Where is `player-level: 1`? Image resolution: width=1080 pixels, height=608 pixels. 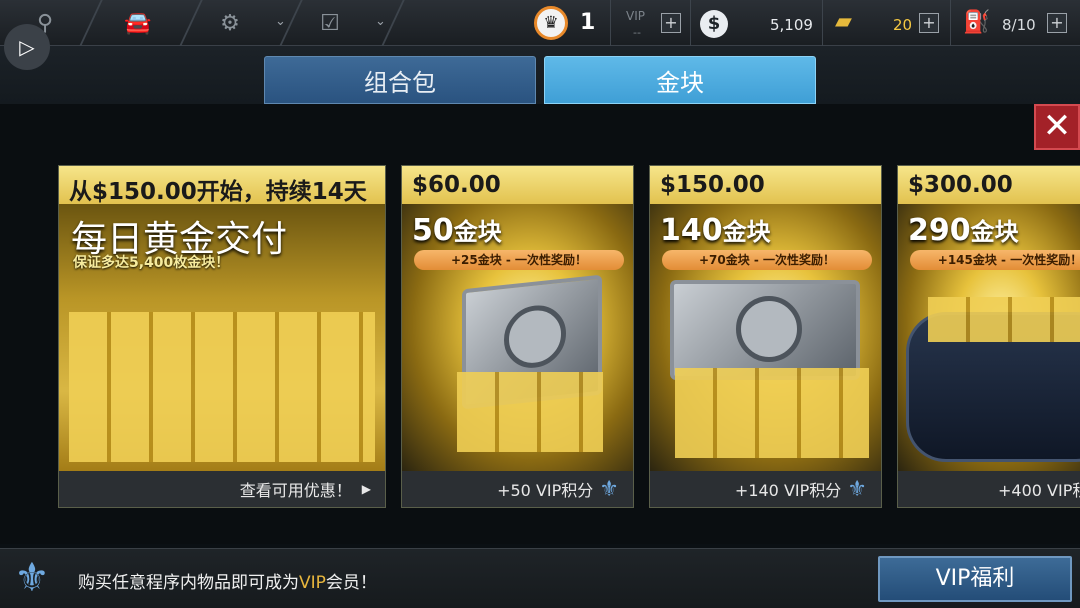
player-level: 1 is located at coordinates (588, 22).